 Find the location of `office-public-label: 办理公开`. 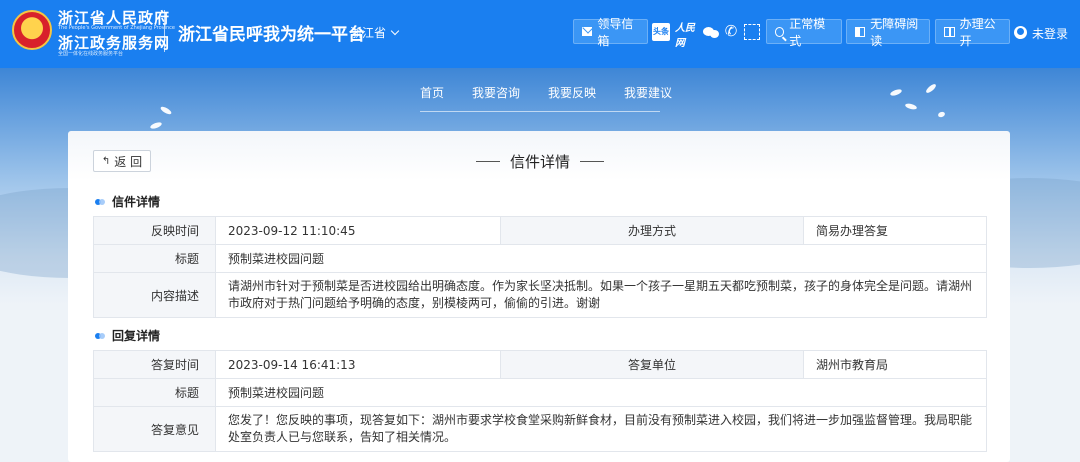

office-public-label: 办理公开 is located at coordinates (977, 32).